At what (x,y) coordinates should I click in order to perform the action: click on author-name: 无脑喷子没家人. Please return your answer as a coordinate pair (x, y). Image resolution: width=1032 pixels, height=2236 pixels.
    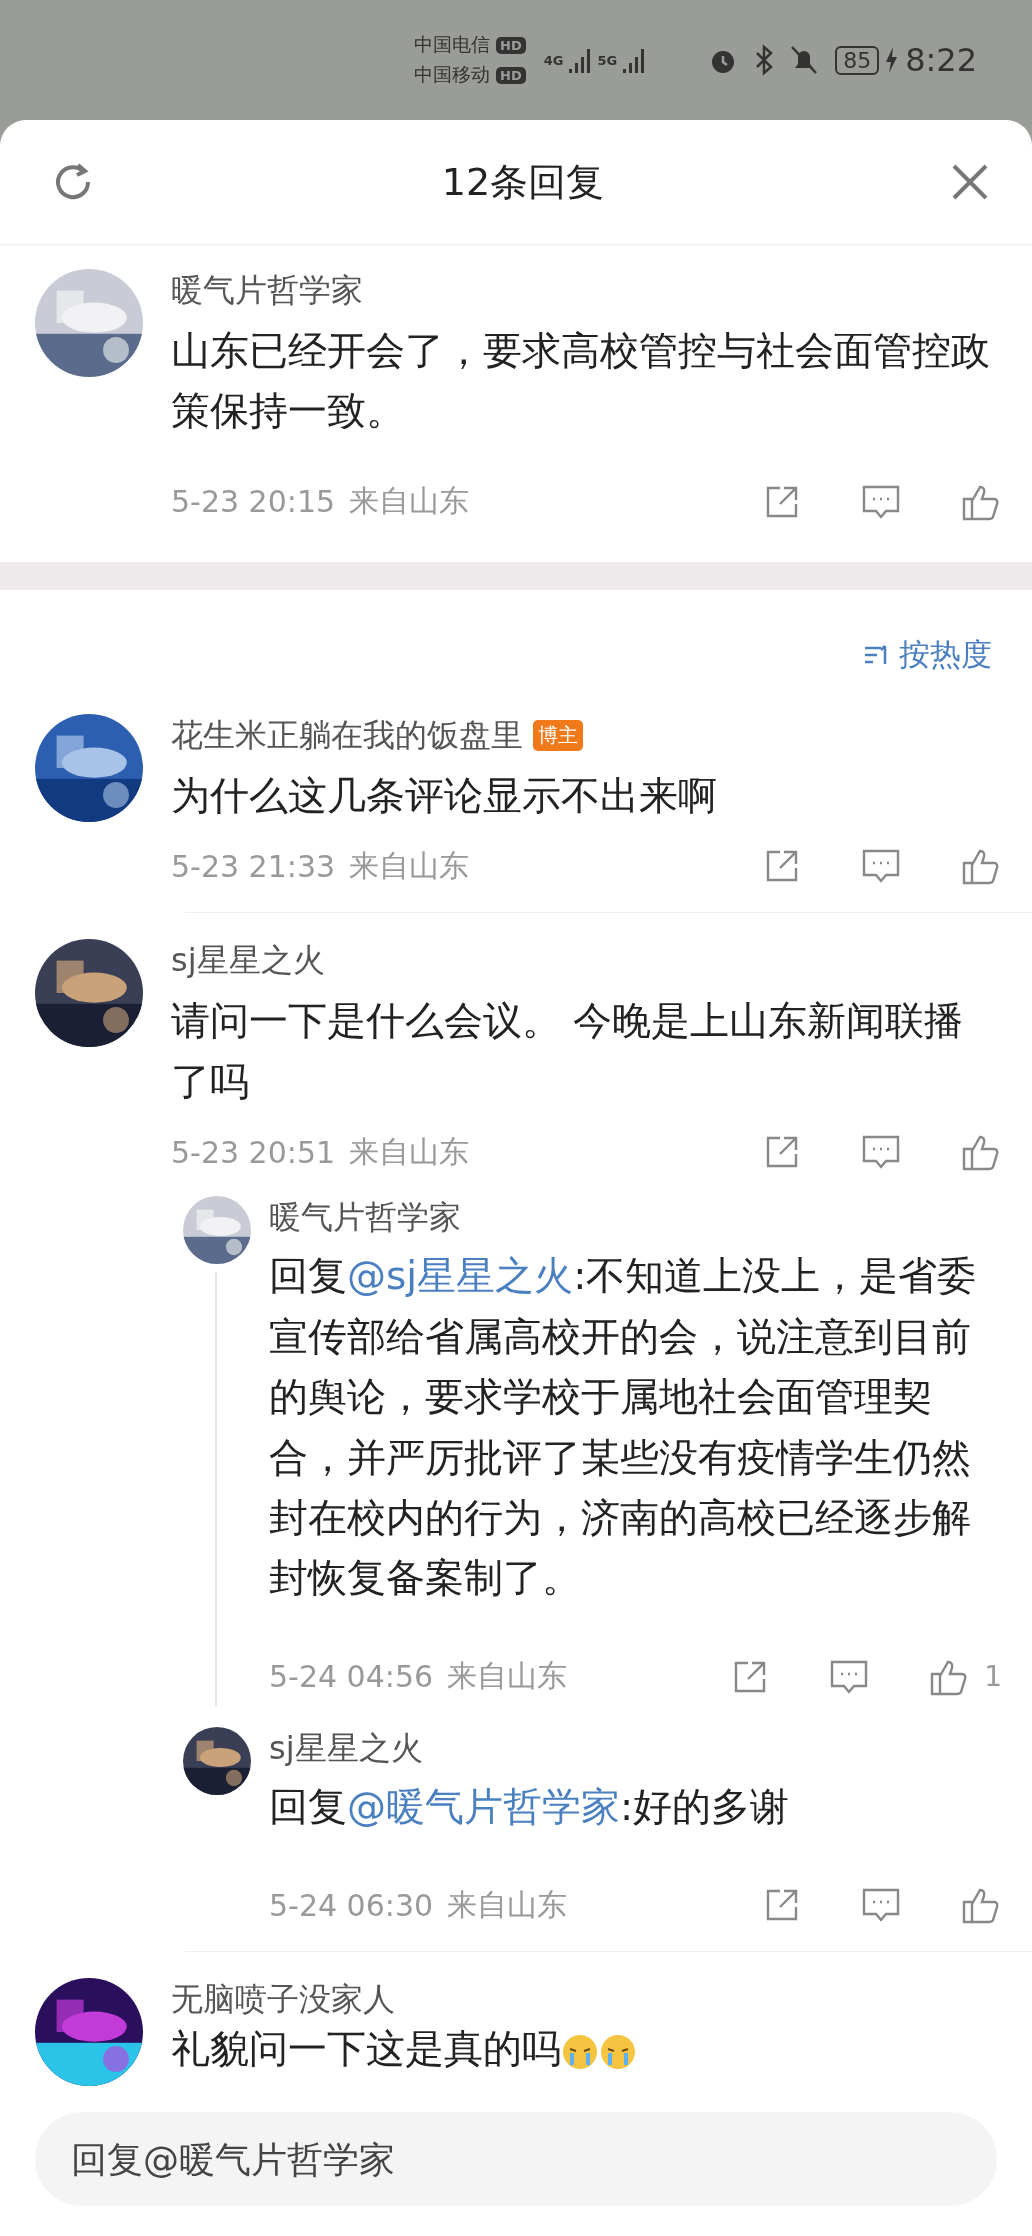
    Looking at the image, I should click on (283, 2000).